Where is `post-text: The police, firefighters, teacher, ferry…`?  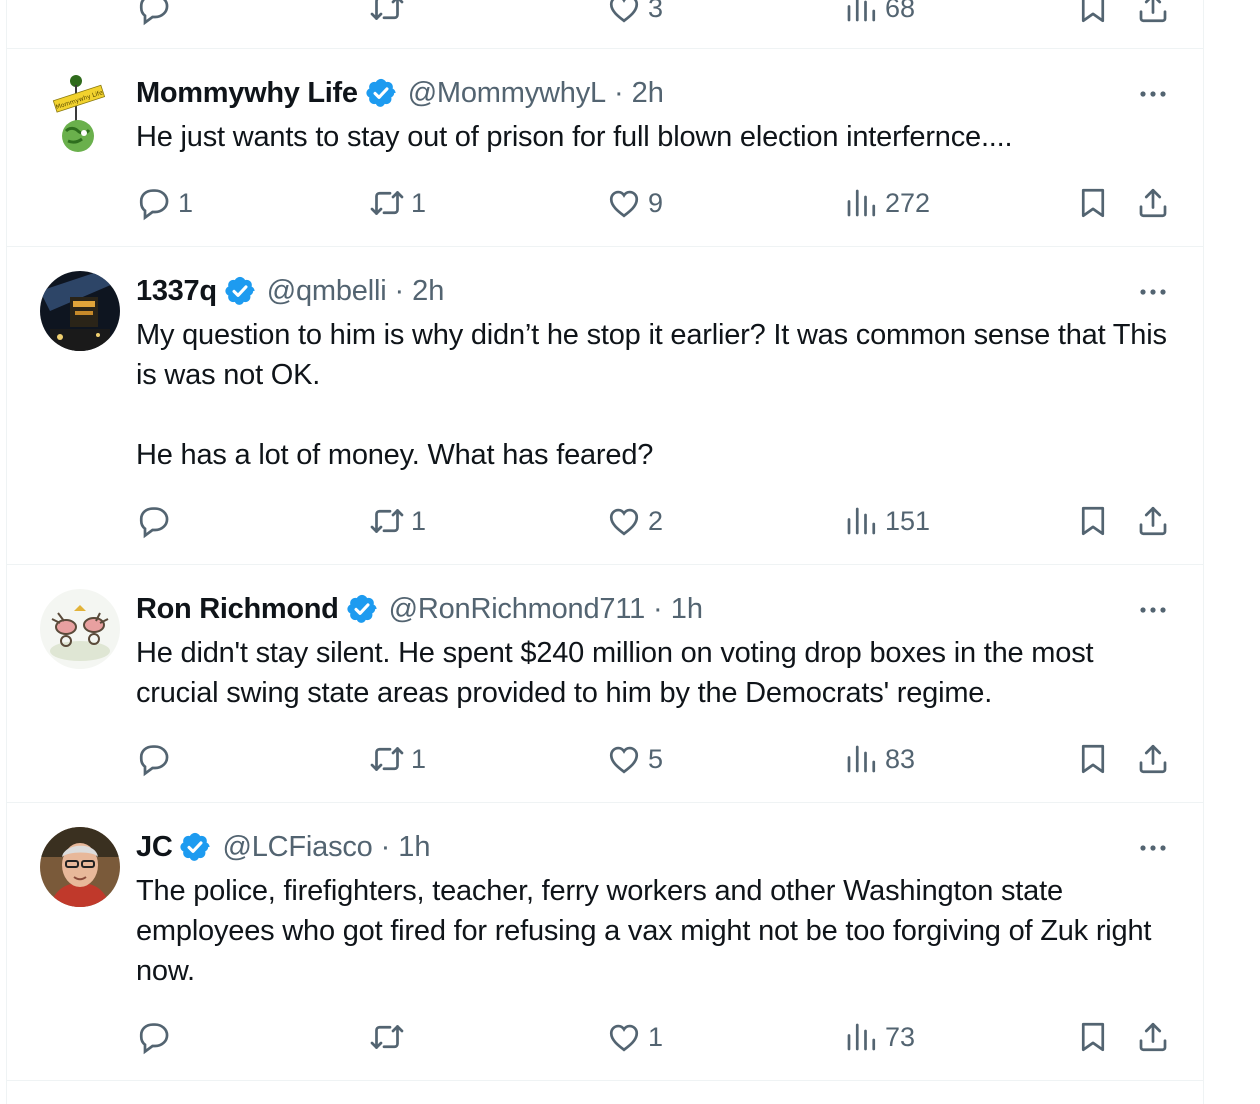 post-text: The police, firefighters, teacher, ferry… is located at coordinates (648, 931).